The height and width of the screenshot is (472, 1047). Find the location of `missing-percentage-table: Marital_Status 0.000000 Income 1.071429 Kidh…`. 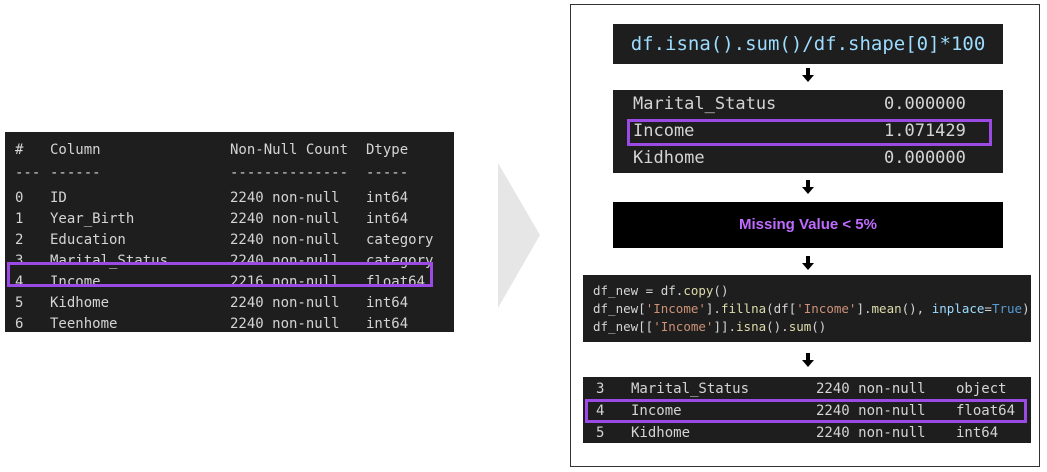

missing-percentage-table: Marital_Status 0.000000 Income 1.071429 Kidh… is located at coordinates (808, 131).